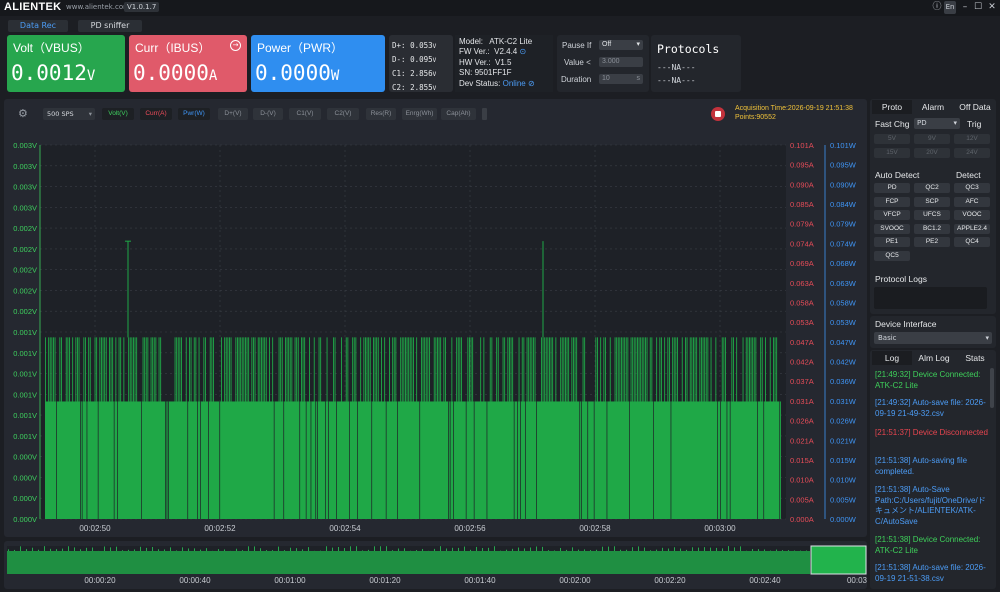  Describe the element at coordinates (892, 188) in the screenshot. I see `protocol-button-pd: PD` at that location.